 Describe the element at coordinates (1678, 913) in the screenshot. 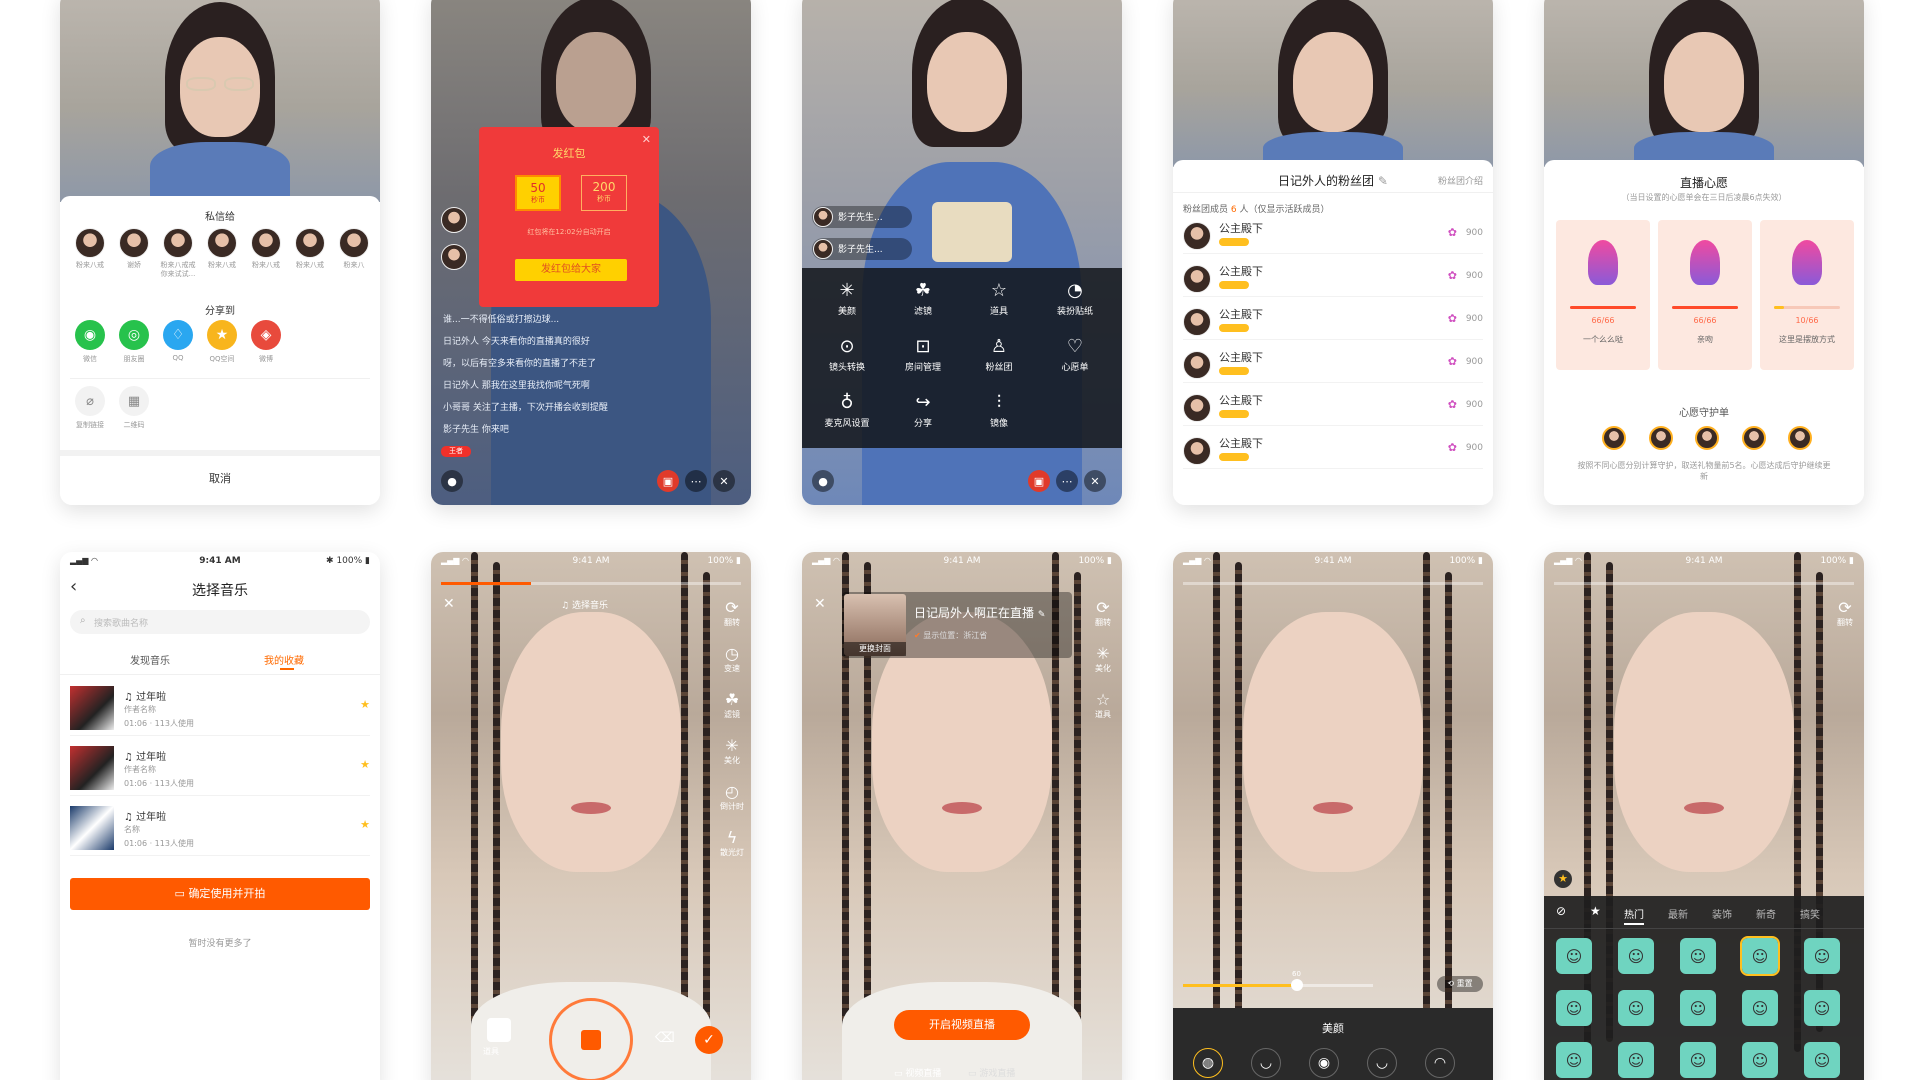

I see `sticker-tab: 最新` at that location.